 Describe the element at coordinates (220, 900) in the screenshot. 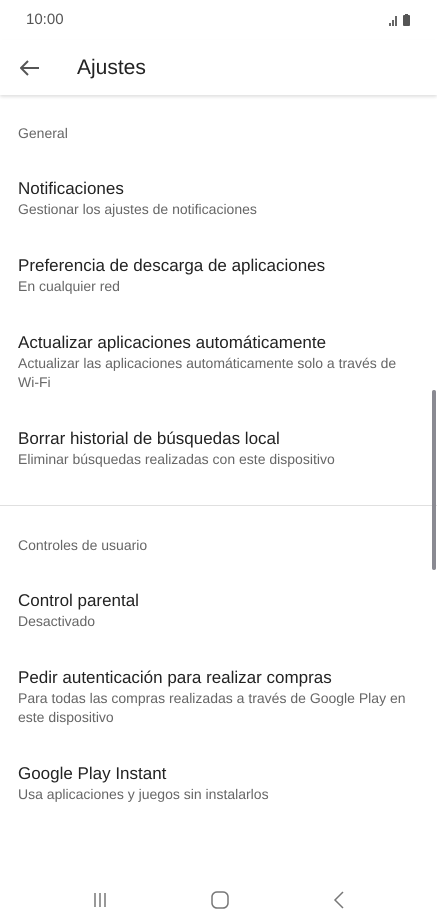

I see `home-icon` at that location.